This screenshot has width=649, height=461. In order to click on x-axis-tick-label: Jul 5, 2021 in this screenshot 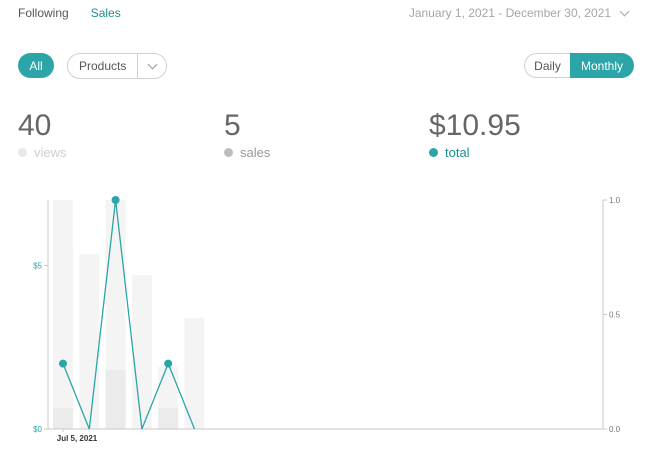, I will do `click(77, 438)`.